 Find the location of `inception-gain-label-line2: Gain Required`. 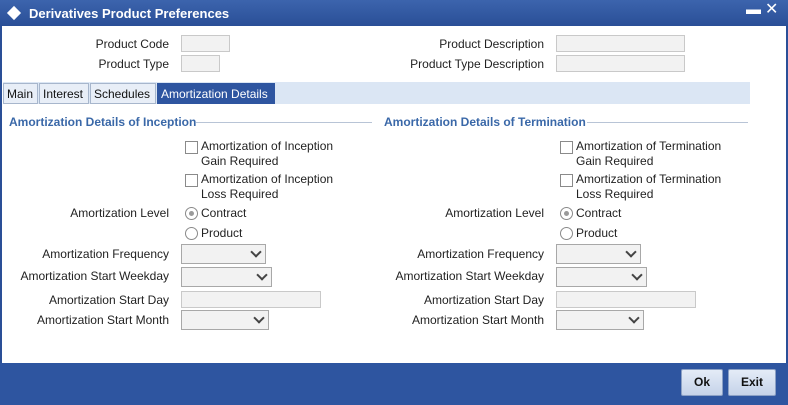

inception-gain-label-line2: Gain Required is located at coordinates (240, 161).